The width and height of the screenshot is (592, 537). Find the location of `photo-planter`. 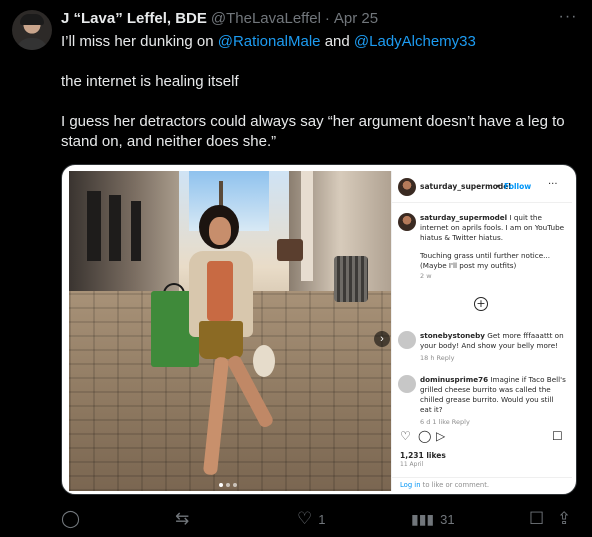

photo-planter is located at coordinates (290, 250).